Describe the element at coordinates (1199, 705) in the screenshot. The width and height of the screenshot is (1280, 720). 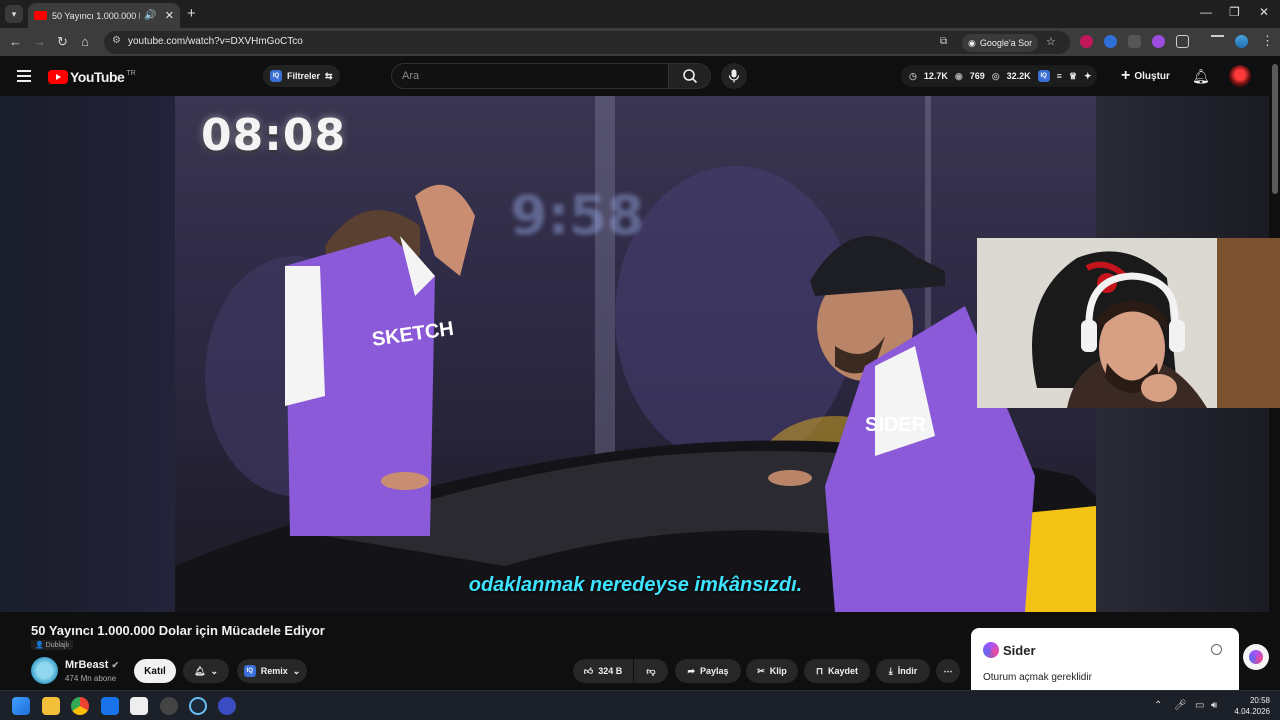
I see `network-icon: ▭` at that location.